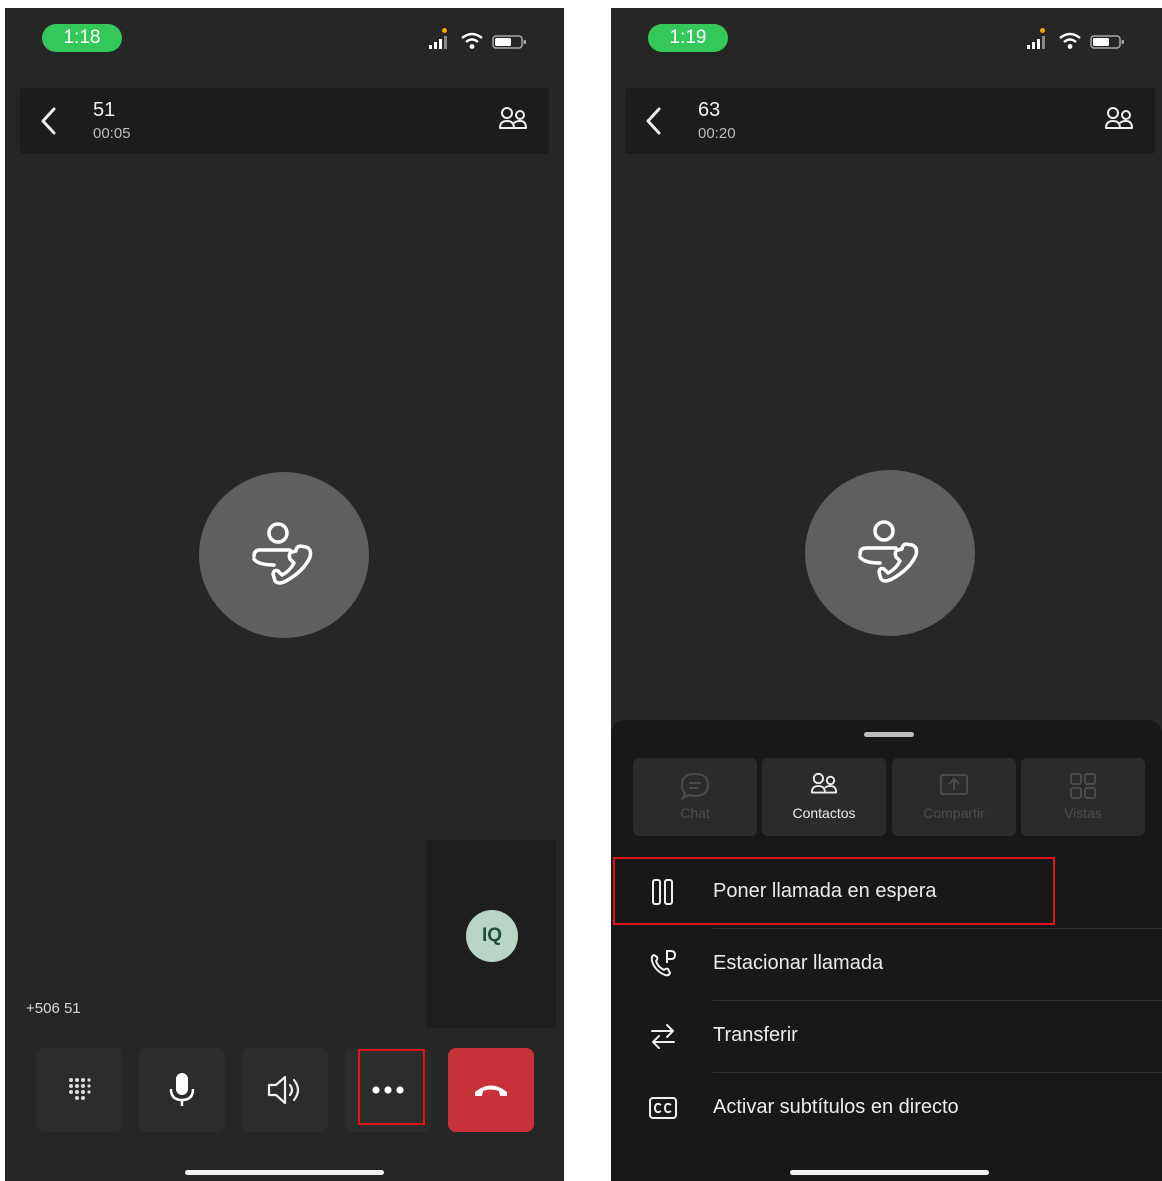  What do you see at coordinates (695, 813) in the screenshot?
I see `tile-chat-label: Chat` at bounding box center [695, 813].